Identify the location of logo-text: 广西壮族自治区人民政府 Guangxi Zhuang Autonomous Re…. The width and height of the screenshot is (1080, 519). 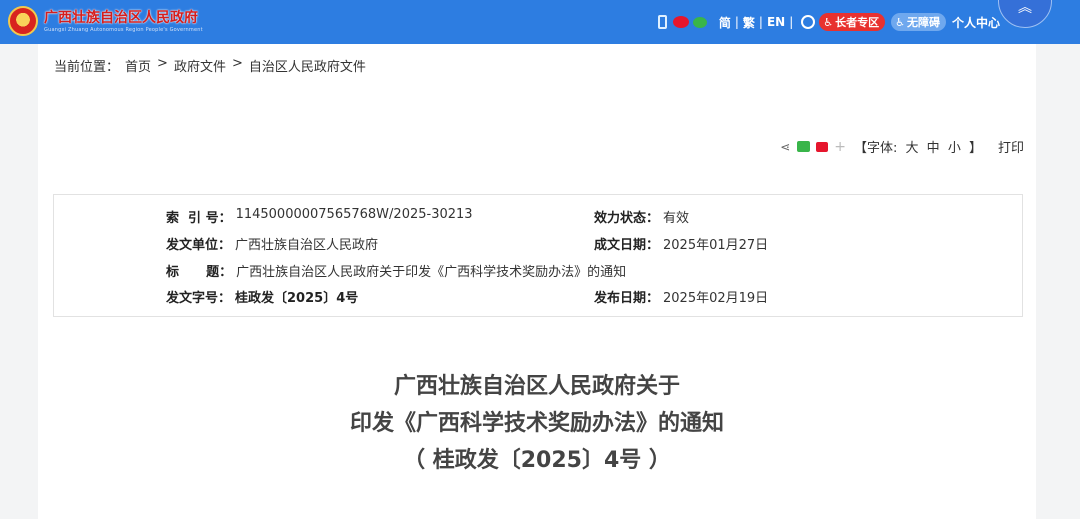
(123, 21).